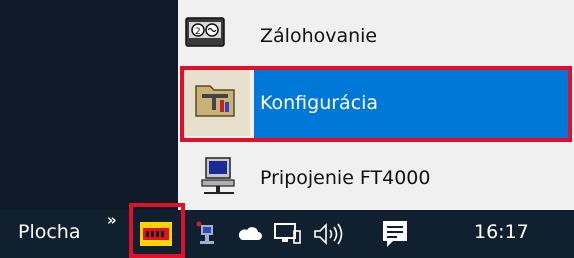  I want to click on cloud-icon, so click(250, 234).